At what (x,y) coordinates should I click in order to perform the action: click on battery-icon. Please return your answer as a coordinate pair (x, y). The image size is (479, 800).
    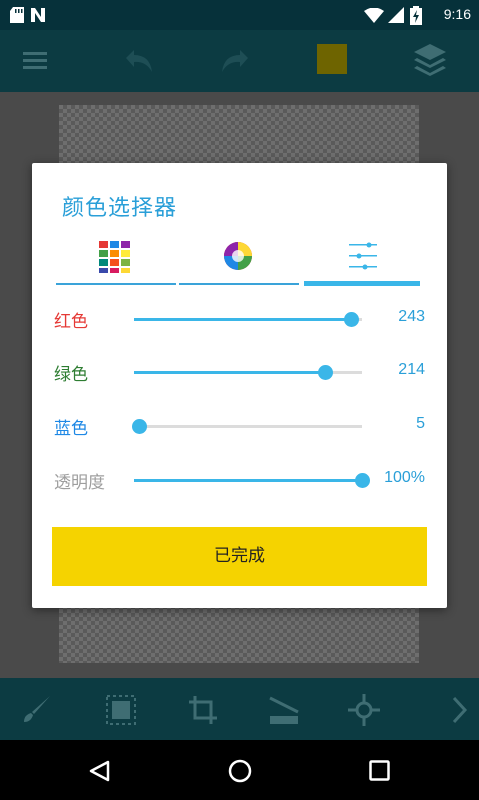
    Looking at the image, I should click on (416, 15).